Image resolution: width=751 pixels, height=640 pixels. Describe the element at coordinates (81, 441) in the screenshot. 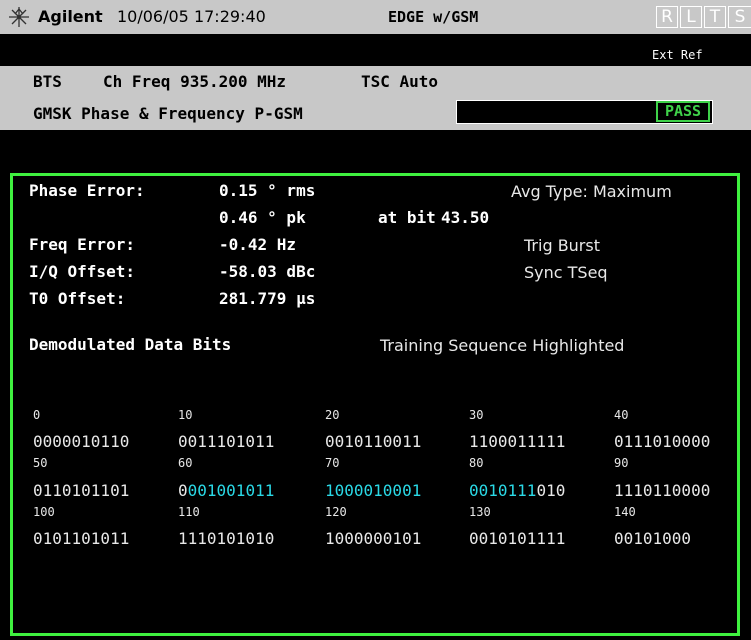

I see `bit-group: 0000010110` at that location.